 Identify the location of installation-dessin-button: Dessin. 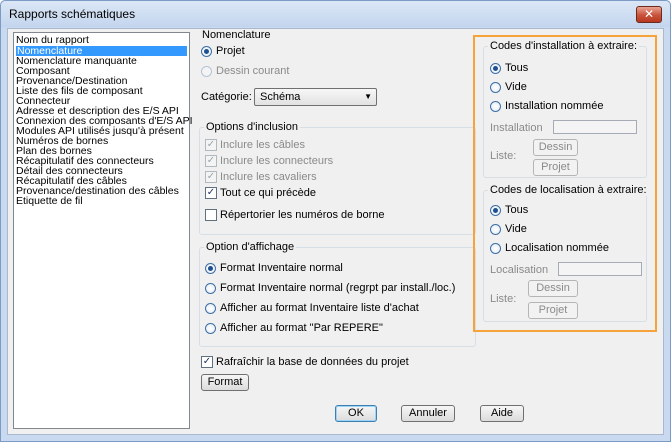
(555, 147).